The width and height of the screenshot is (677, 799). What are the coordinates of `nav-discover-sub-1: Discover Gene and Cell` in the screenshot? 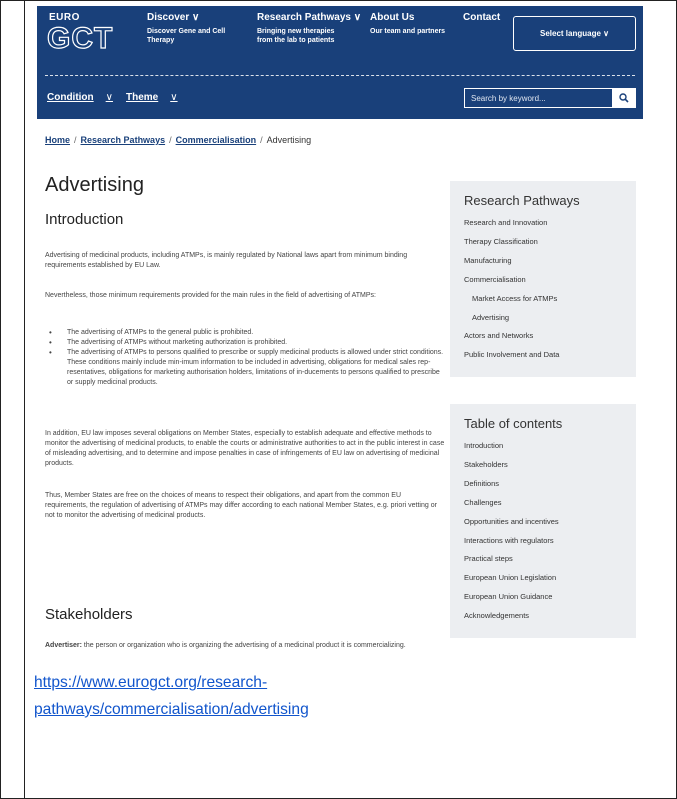 It's located at (186, 31).